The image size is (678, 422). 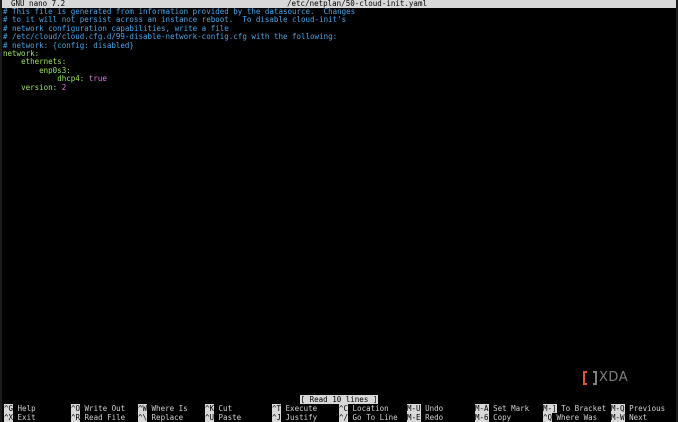 What do you see at coordinates (414, 408) in the screenshot?
I see `shortcut-key: M-U` at bounding box center [414, 408].